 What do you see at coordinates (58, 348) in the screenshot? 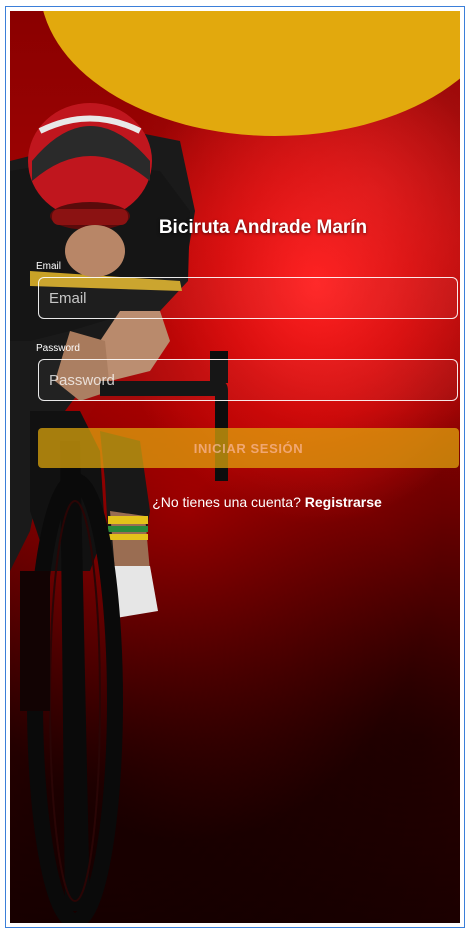
I see `password-label: Password` at bounding box center [58, 348].